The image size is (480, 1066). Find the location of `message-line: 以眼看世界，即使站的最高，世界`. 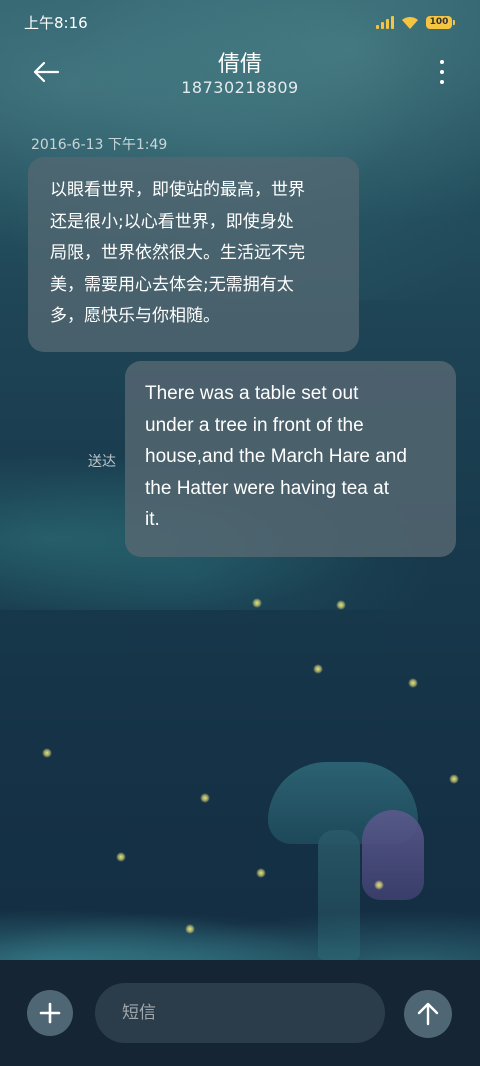

message-line: 以眼看世界，即使站的最高，世界 is located at coordinates (177, 190).